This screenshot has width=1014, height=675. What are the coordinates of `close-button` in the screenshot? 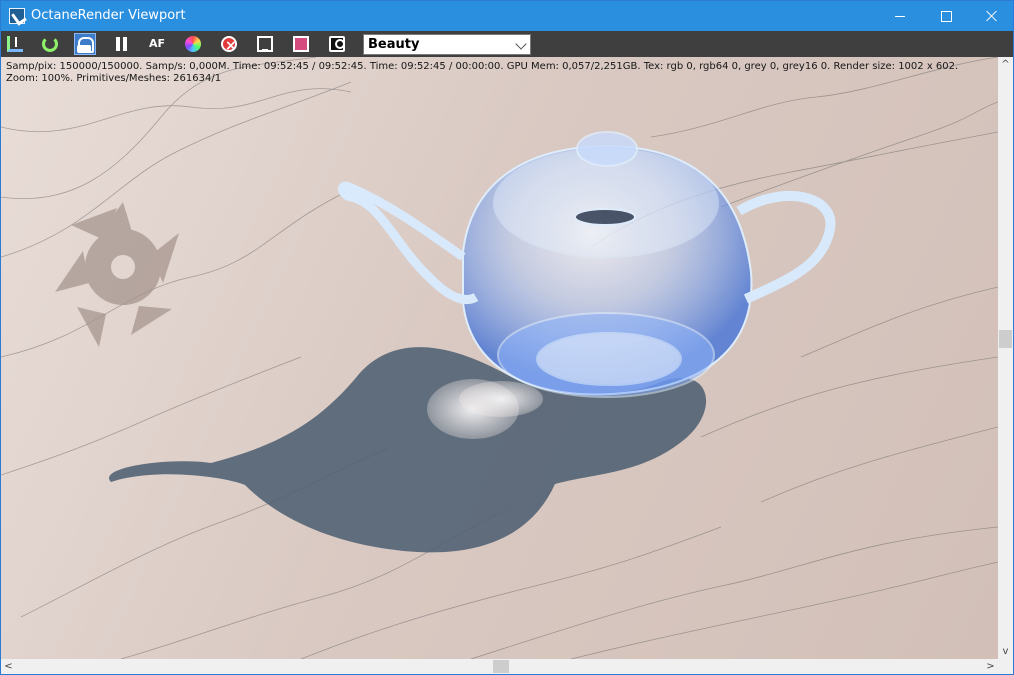 It's located at (991, 16).